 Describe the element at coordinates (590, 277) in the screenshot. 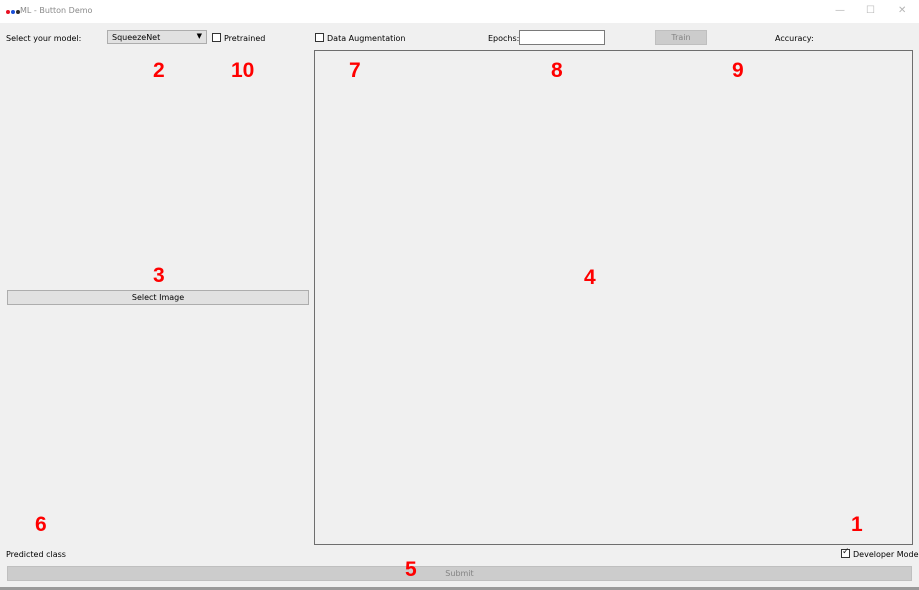

I see `annotation-4: 4` at that location.